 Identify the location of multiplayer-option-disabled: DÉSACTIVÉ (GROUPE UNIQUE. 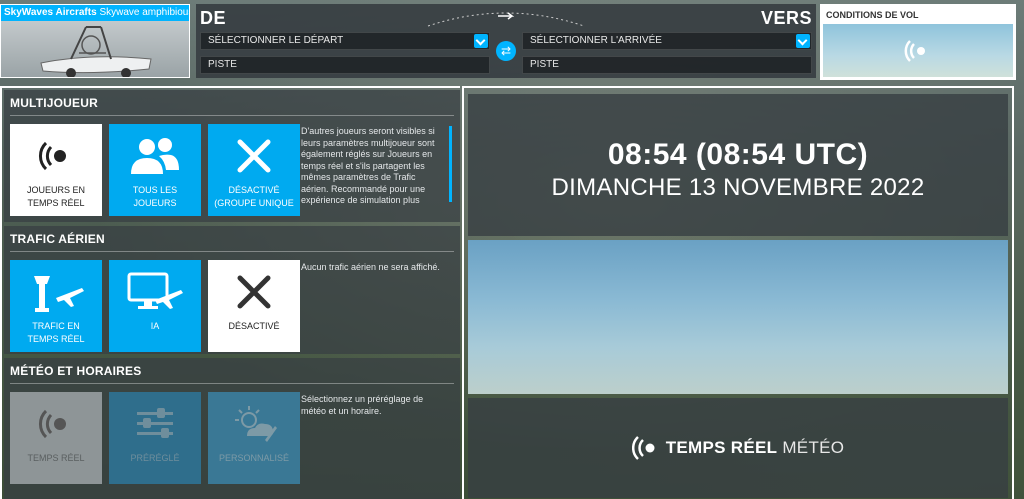
(254, 170).